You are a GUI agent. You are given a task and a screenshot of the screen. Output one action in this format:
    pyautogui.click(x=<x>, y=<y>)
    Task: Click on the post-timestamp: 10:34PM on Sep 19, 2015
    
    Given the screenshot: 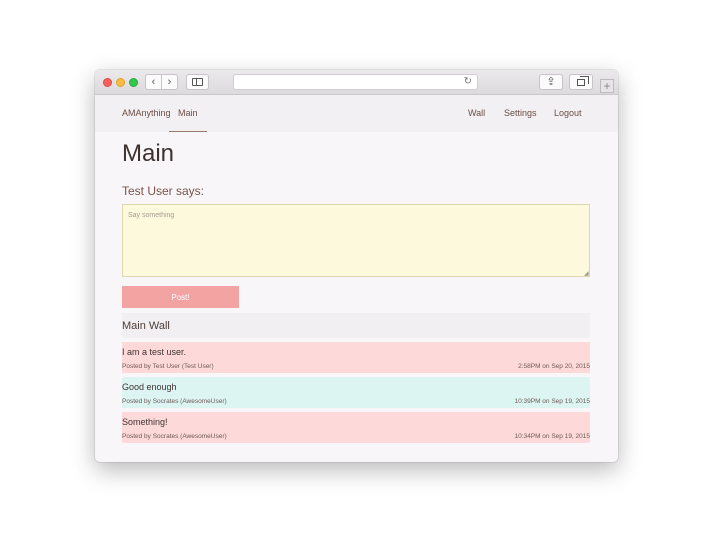 What is the action you would take?
    pyautogui.click(x=552, y=436)
    